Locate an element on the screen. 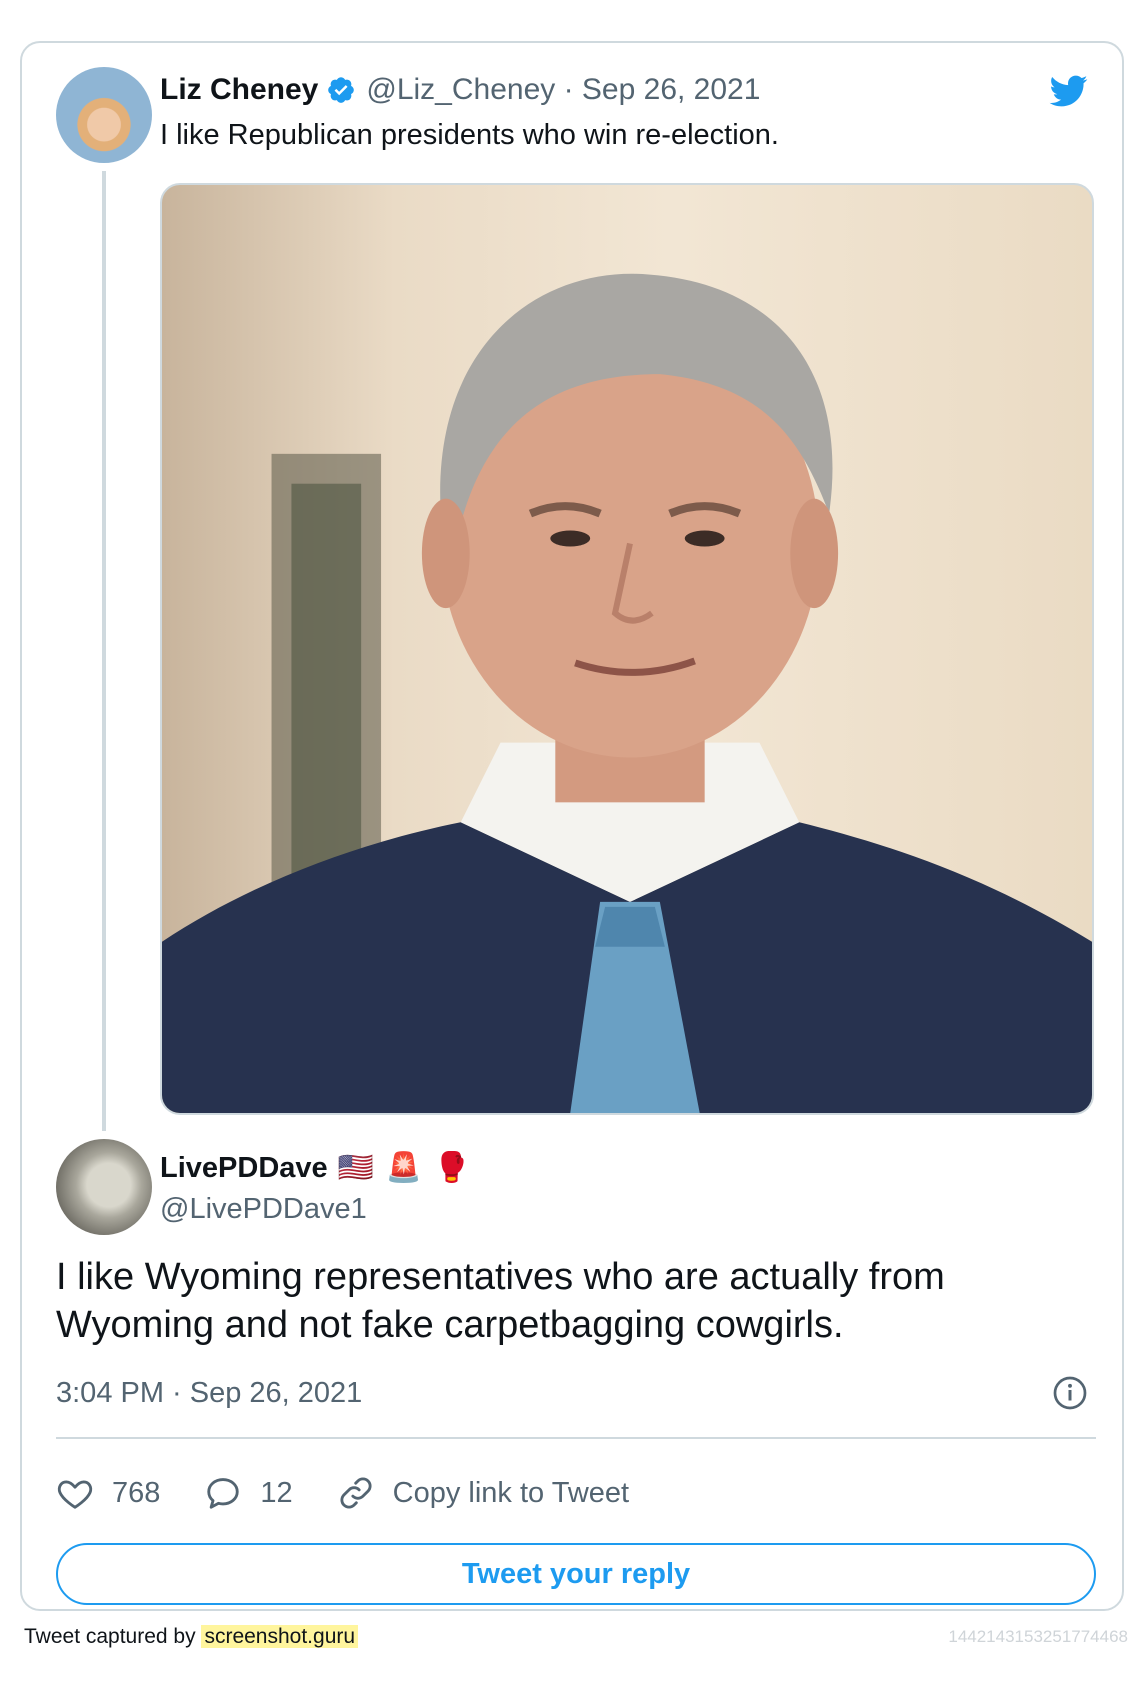 The width and height of the screenshot is (1140, 1696). liz-cheney-avatar is located at coordinates (104, 115).